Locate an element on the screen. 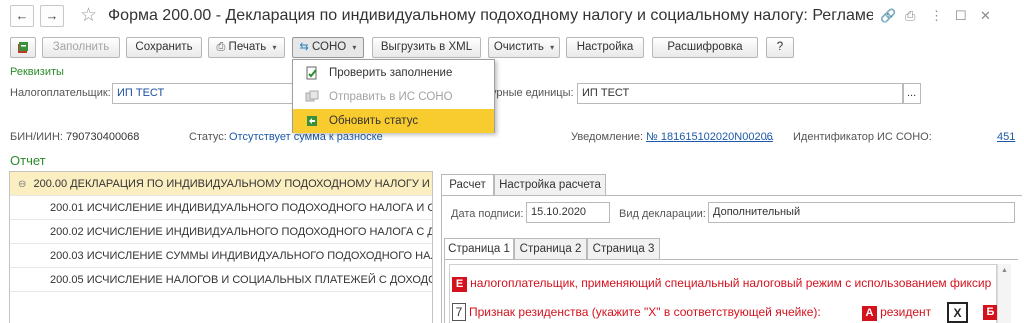 The image size is (1024, 323). requisites-section-title: Реквизиты is located at coordinates (37, 72).